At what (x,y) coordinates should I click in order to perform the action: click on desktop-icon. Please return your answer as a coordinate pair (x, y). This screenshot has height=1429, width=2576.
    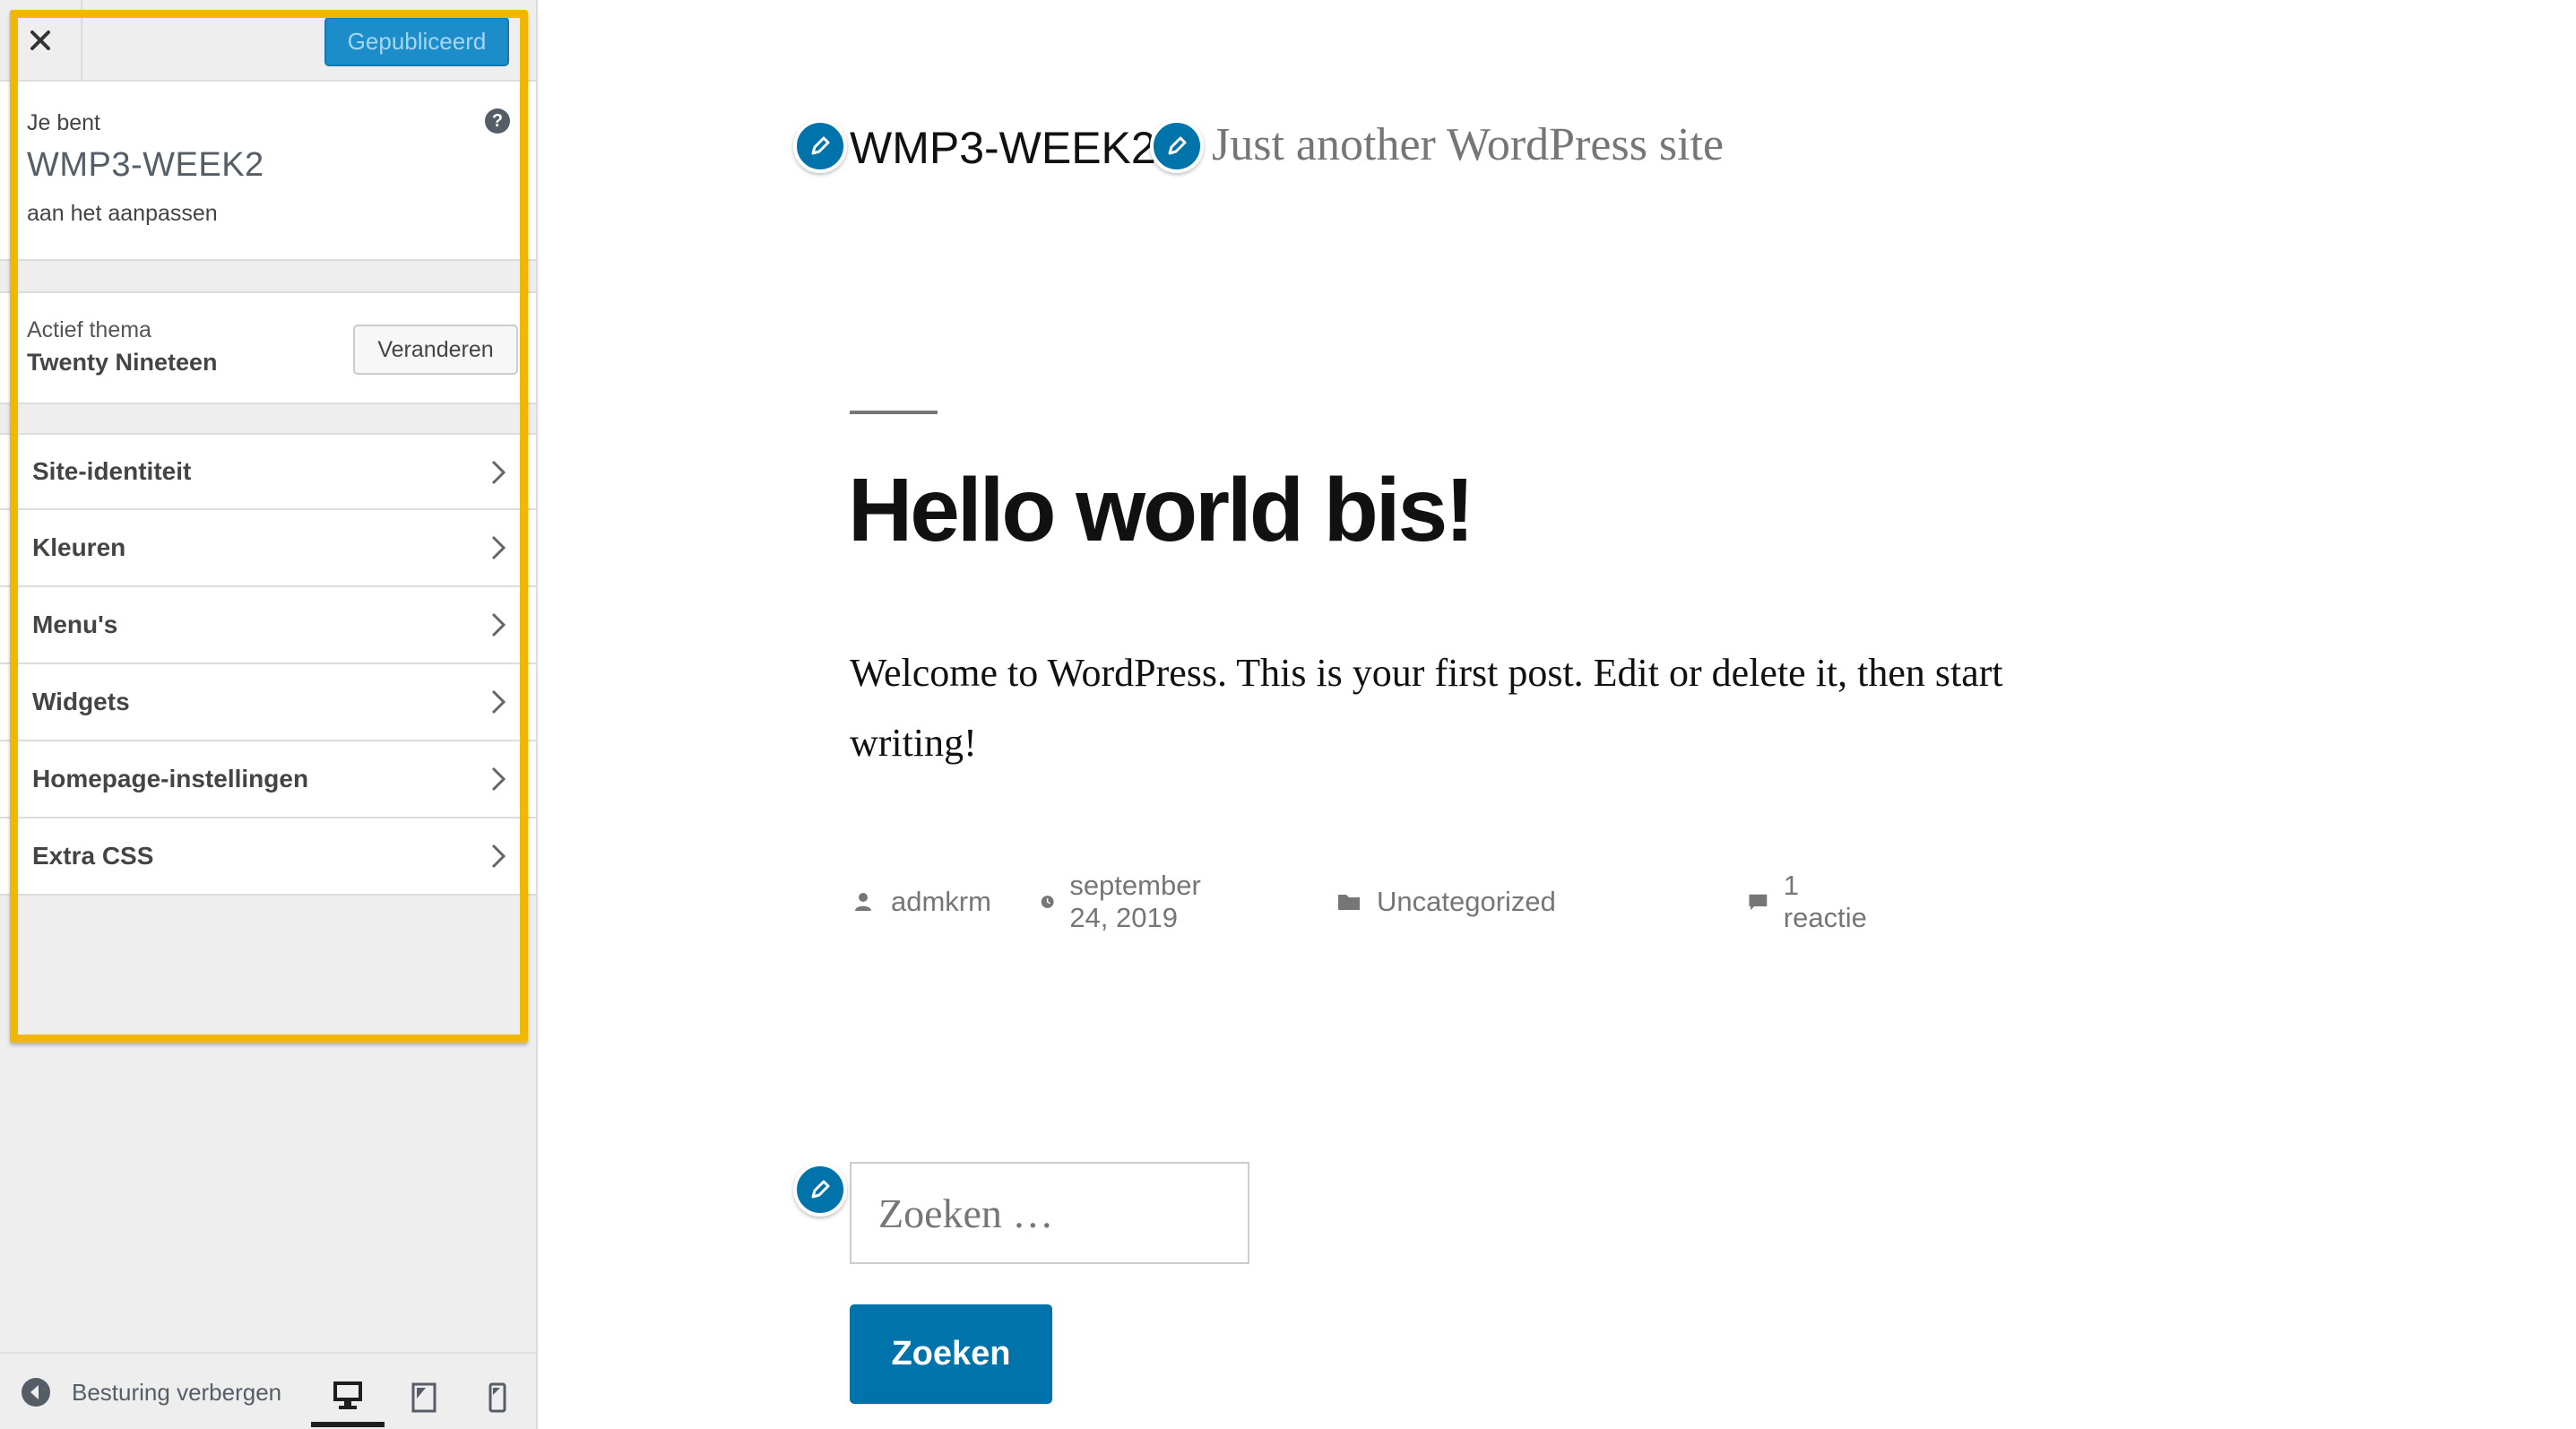
    Looking at the image, I should click on (347, 1395).